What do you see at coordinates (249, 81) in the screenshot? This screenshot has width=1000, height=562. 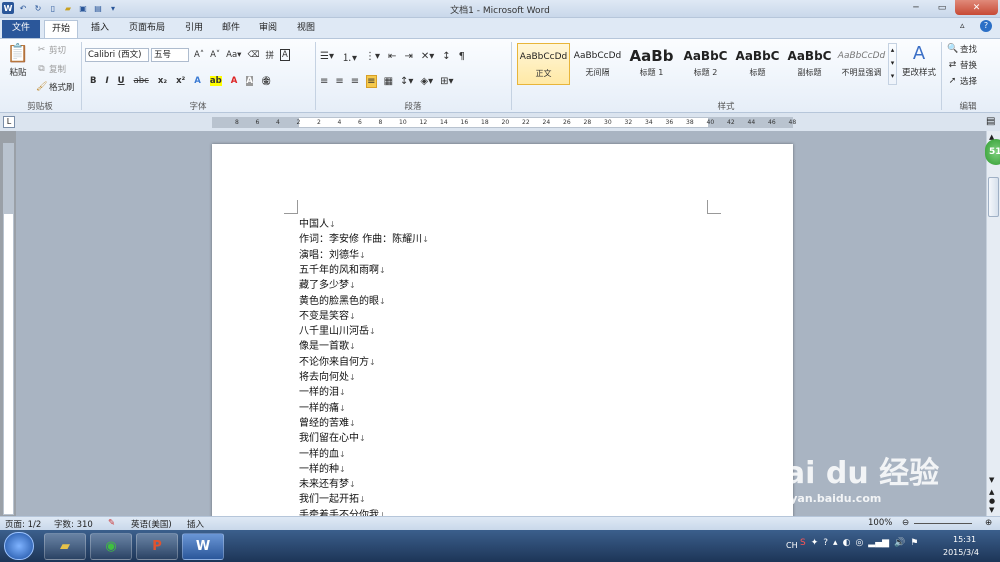 I see `char-shading-button: A` at bounding box center [249, 81].